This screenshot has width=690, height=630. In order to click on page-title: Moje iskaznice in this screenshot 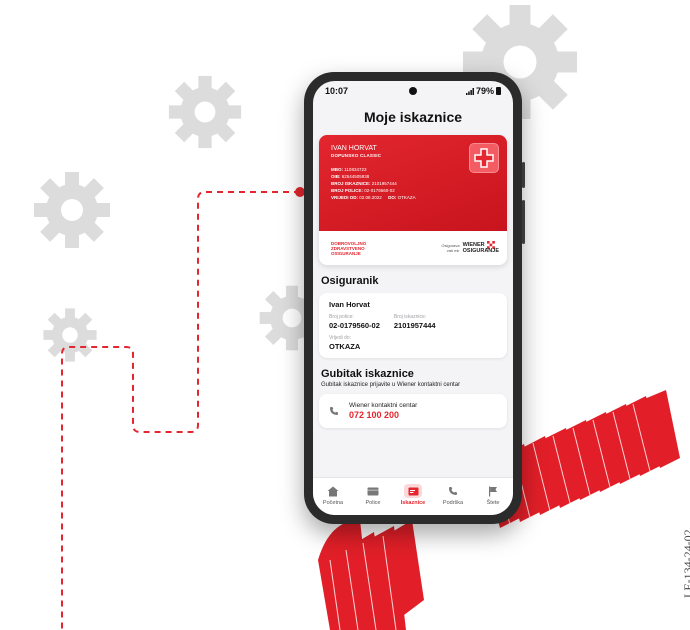, I will do `click(413, 117)`.